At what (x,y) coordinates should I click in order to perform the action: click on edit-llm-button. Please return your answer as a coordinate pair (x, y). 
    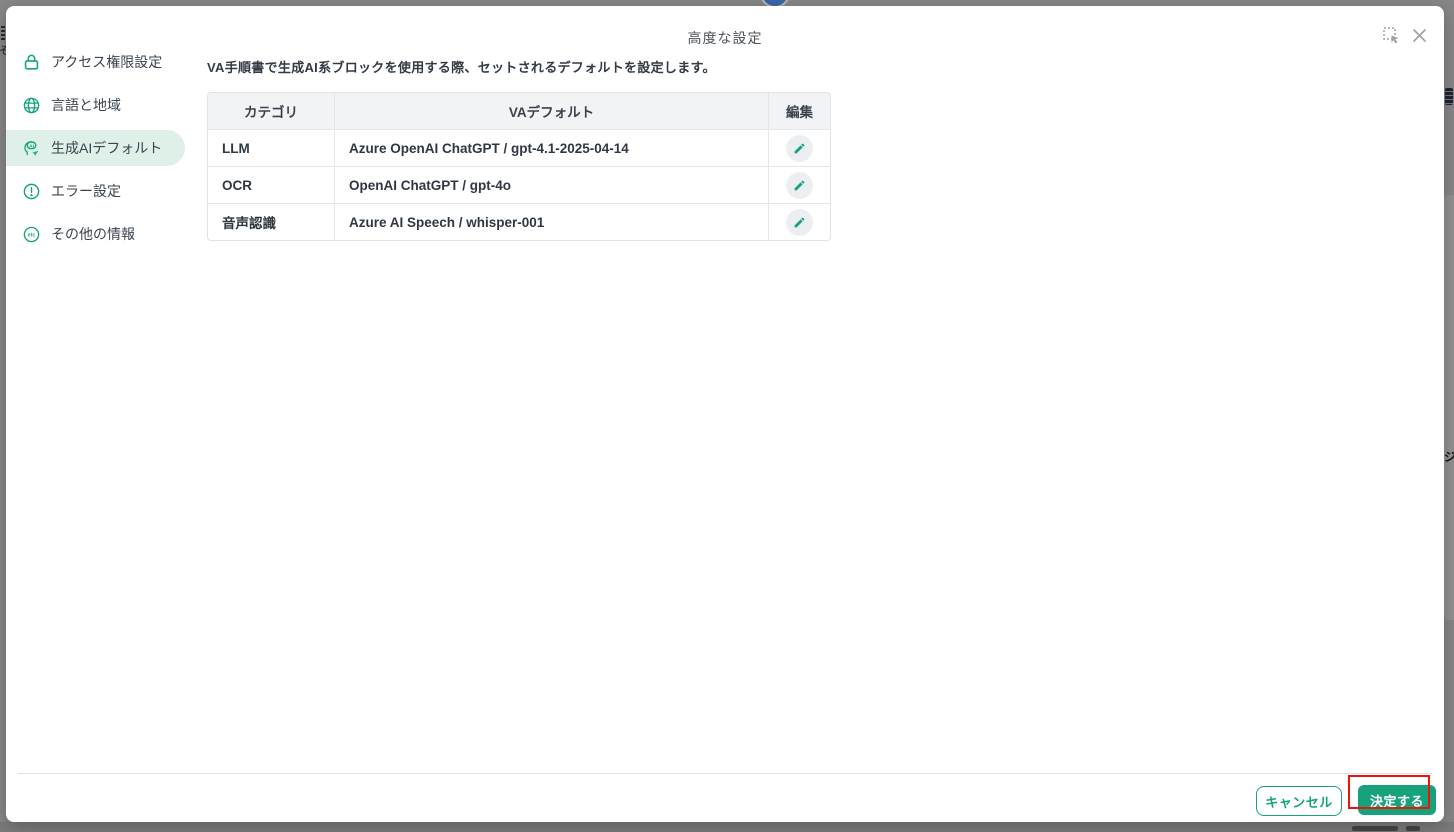
    Looking at the image, I should click on (799, 148).